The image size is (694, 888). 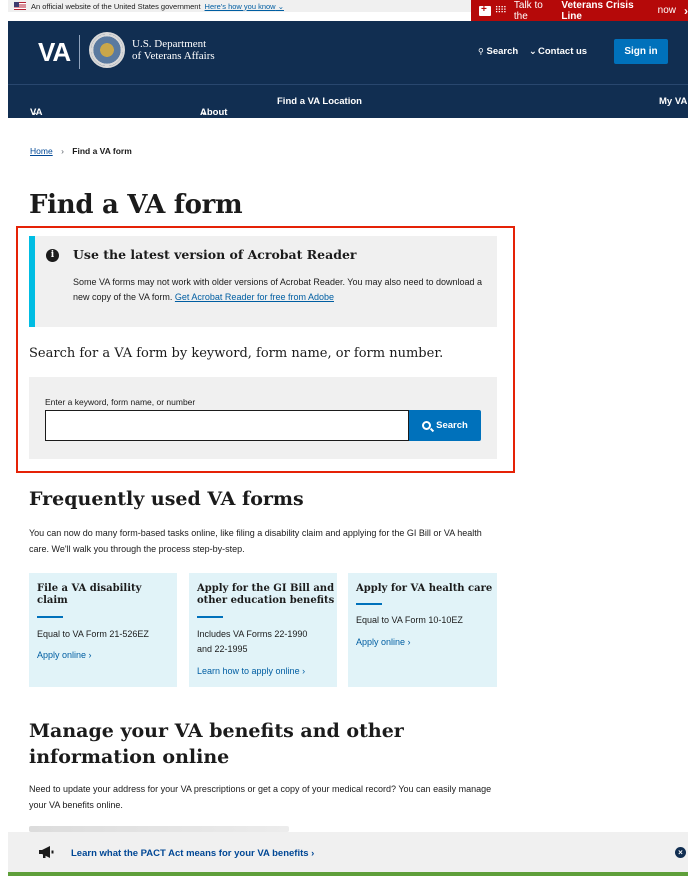 I want to click on header-search-button: ⚲ Search ⌄, so click(x=507, y=51).